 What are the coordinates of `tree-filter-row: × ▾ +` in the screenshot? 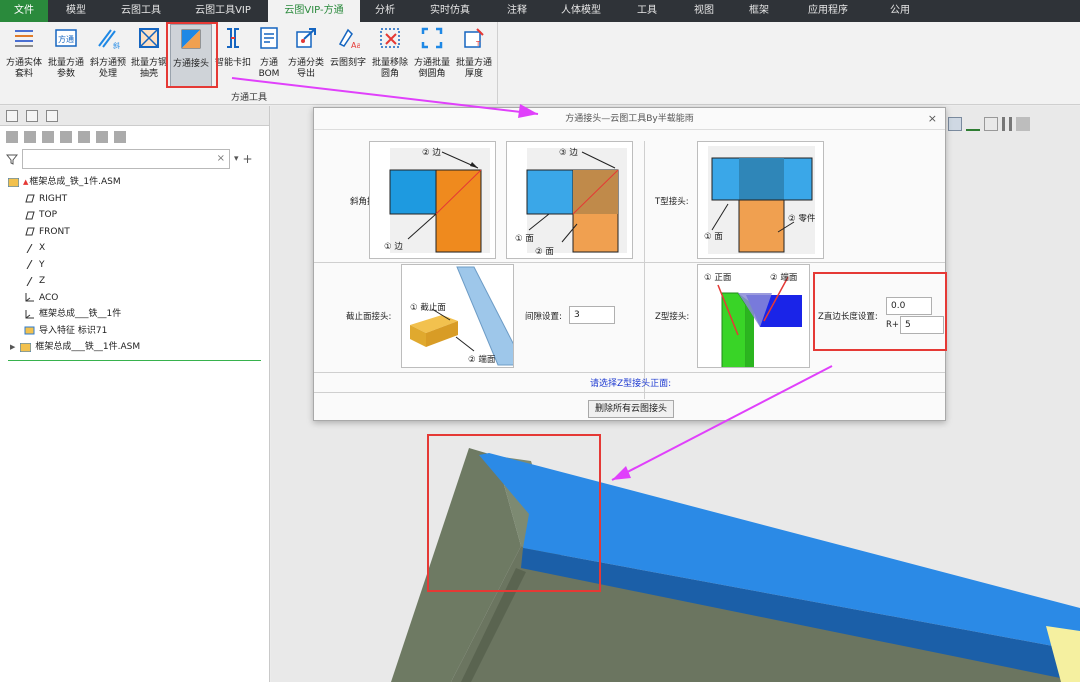 It's located at (134, 159).